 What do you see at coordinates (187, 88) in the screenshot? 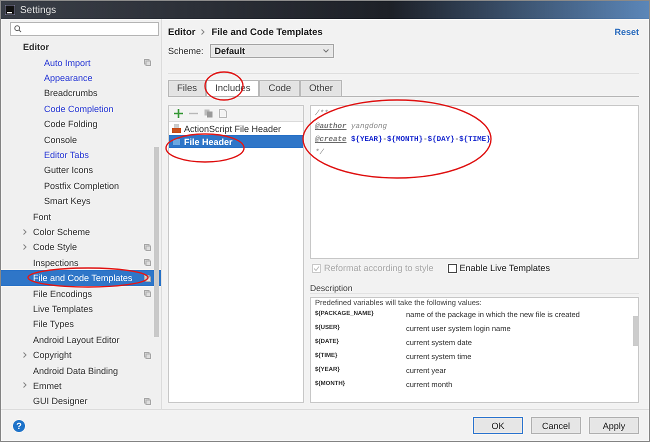
I see `tab: Files` at bounding box center [187, 88].